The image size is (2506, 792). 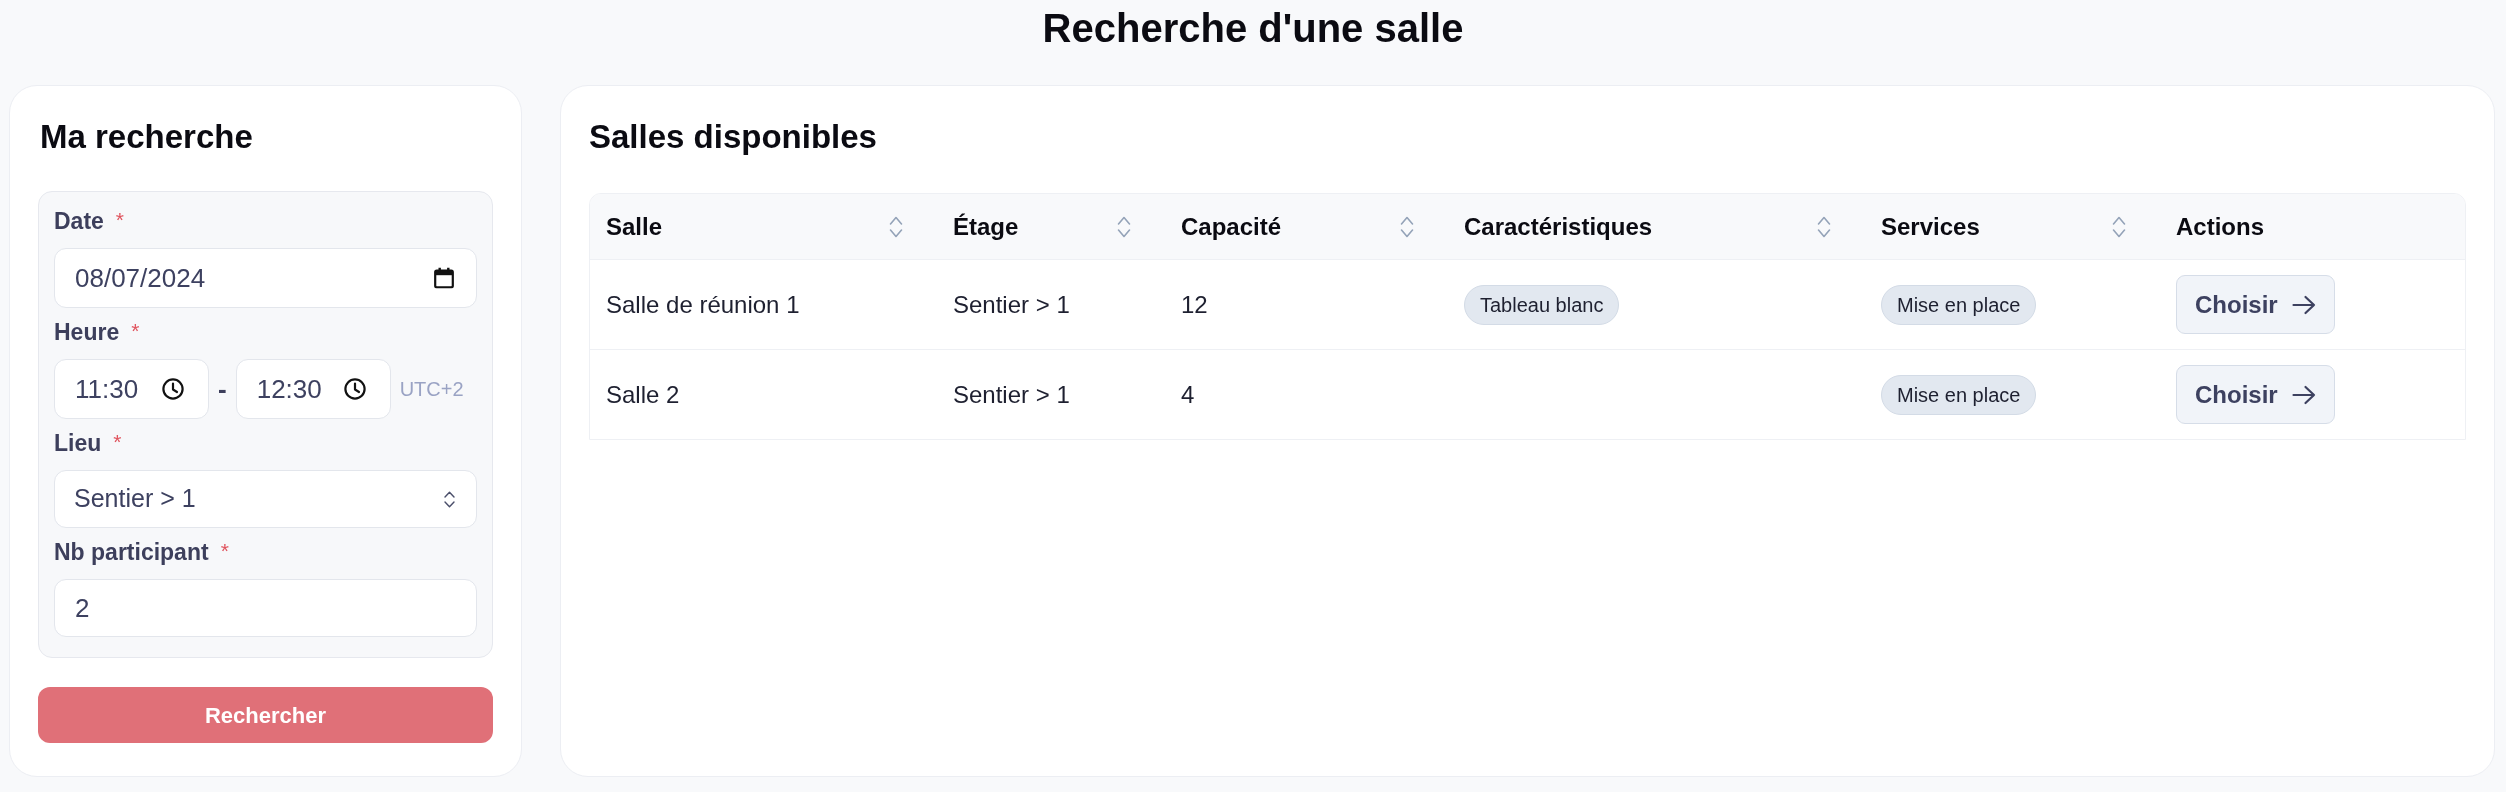 I want to click on column-header: Étage, so click(x=1042, y=226).